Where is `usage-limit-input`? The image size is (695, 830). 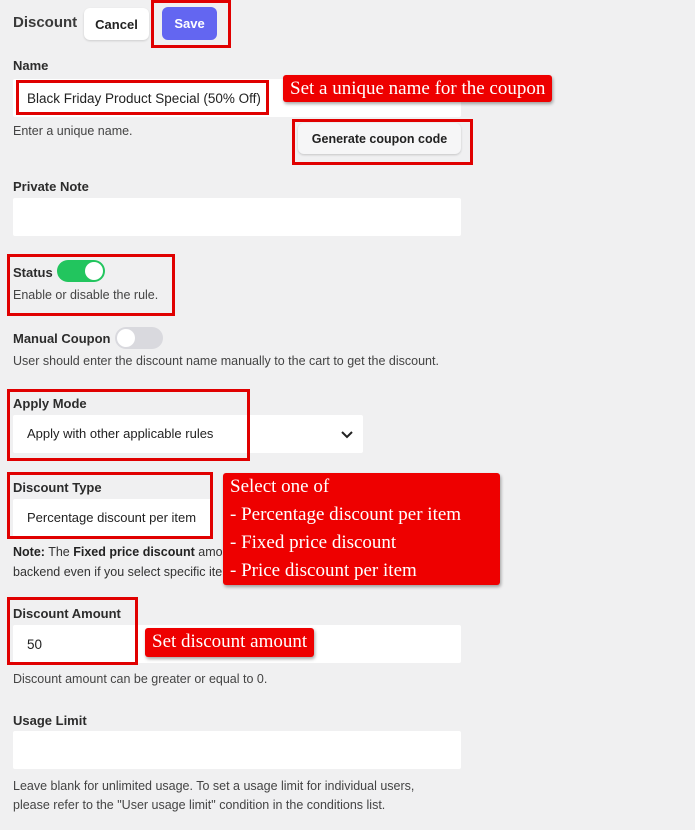 usage-limit-input is located at coordinates (237, 750).